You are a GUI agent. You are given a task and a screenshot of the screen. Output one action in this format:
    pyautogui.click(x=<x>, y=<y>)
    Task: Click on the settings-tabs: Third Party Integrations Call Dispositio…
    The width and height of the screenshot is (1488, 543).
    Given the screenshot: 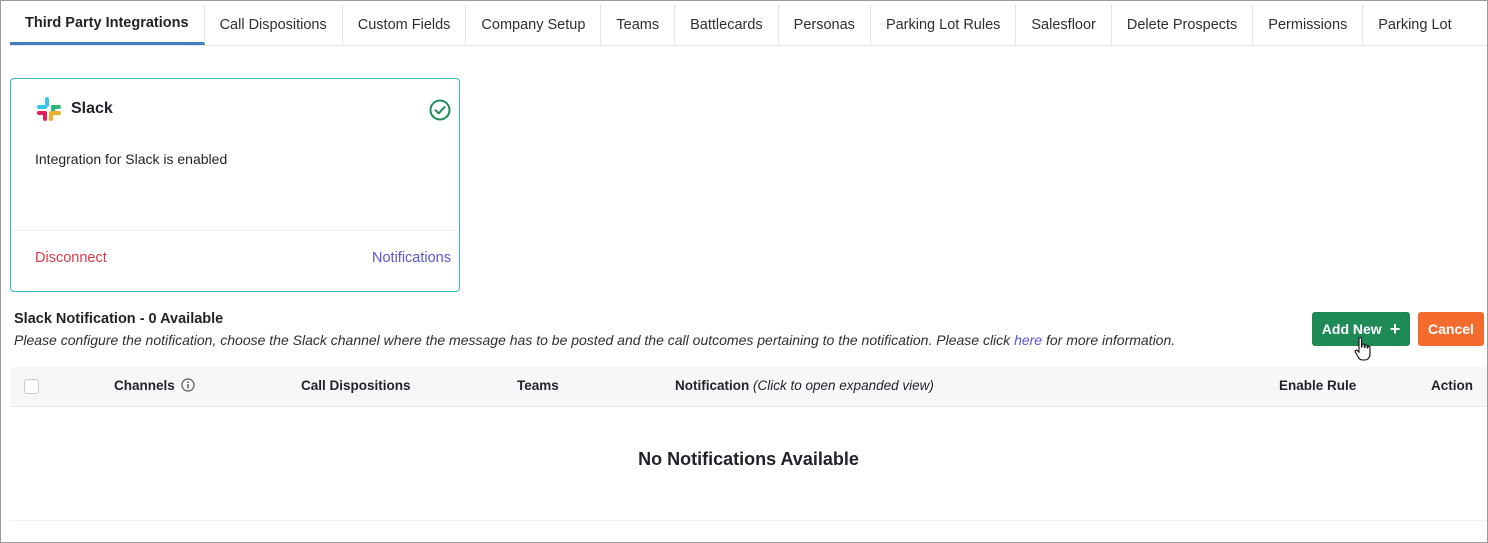 What is the action you would take?
    pyautogui.click(x=748, y=25)
    